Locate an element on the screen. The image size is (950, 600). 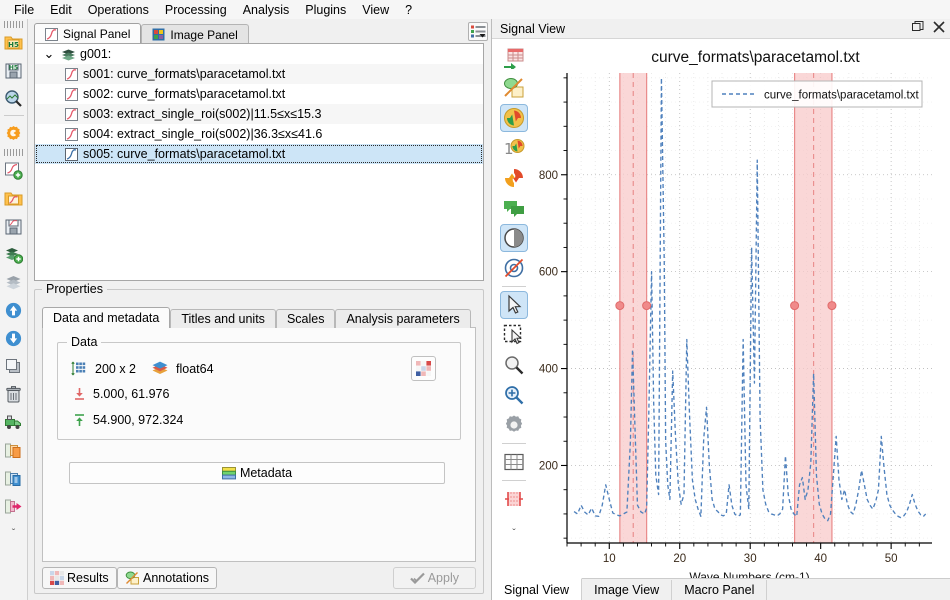
move-up-icon is located at coordinates (14, 310).